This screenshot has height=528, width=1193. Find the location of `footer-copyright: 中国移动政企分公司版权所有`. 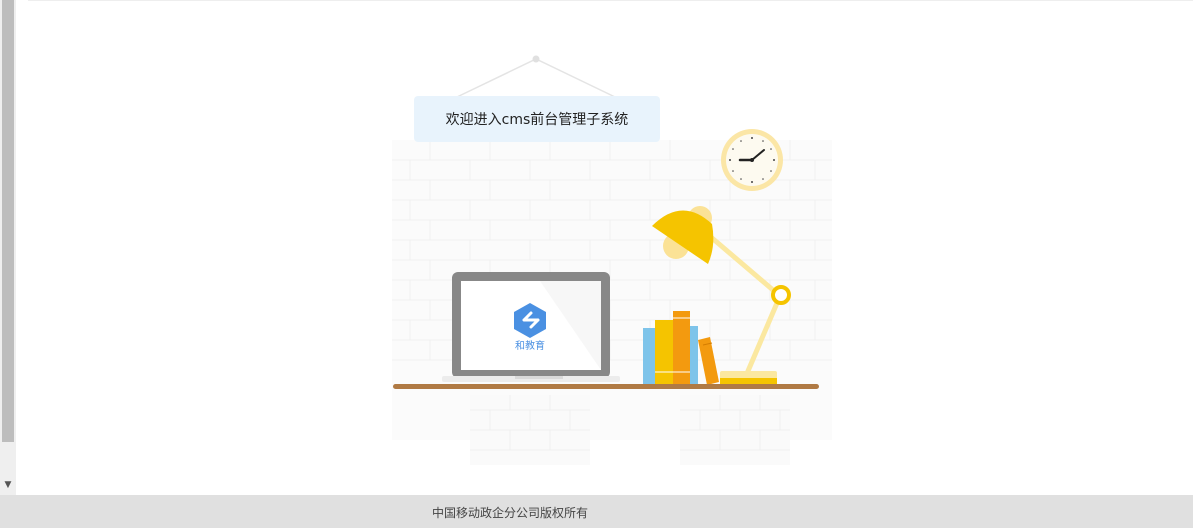

footer-copyright: 中国移动政企分公司版权所有 is located at coordinates (510, 513).